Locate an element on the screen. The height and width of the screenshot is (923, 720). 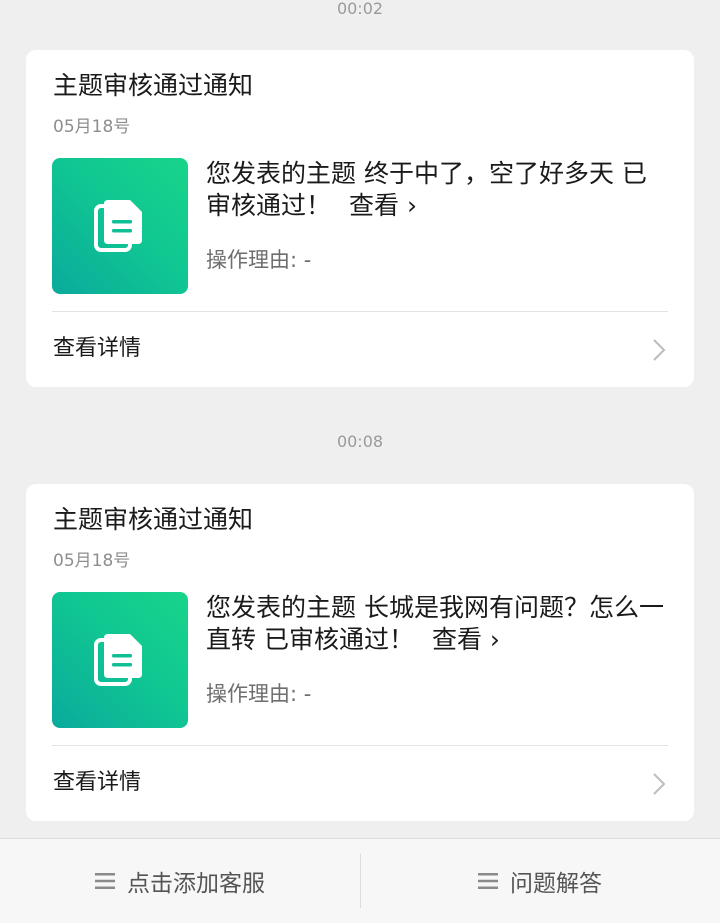
add-customer-service-button: 点击添加客服 is located at coordinates (180, 881).